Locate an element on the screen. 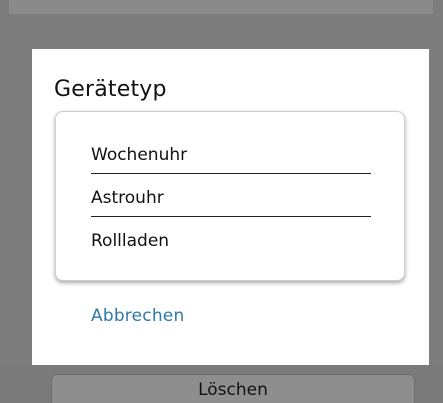  cancel-button: Abbrechen is located at coordinates (137, 316).